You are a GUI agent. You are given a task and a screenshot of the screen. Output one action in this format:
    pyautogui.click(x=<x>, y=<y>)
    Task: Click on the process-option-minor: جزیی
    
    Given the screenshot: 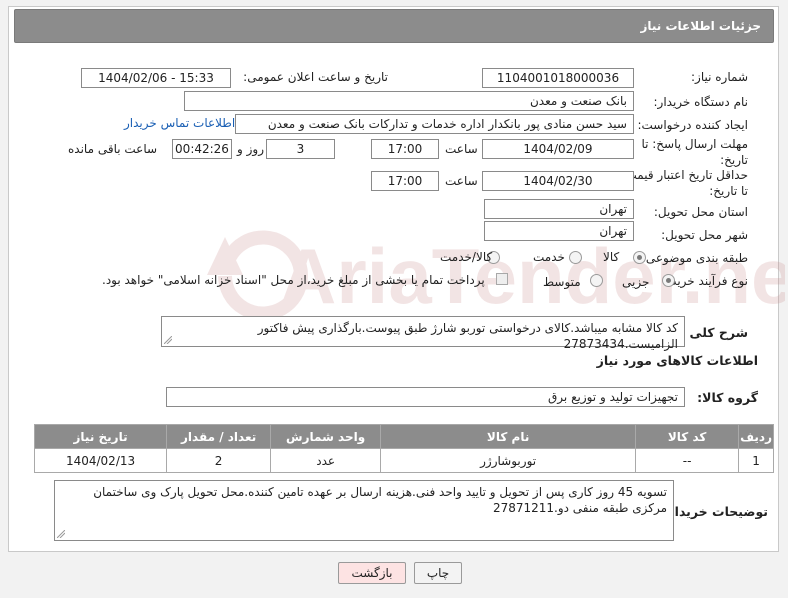 What is the action you would take?
    pyautogui.click(x=636, y=282)
    